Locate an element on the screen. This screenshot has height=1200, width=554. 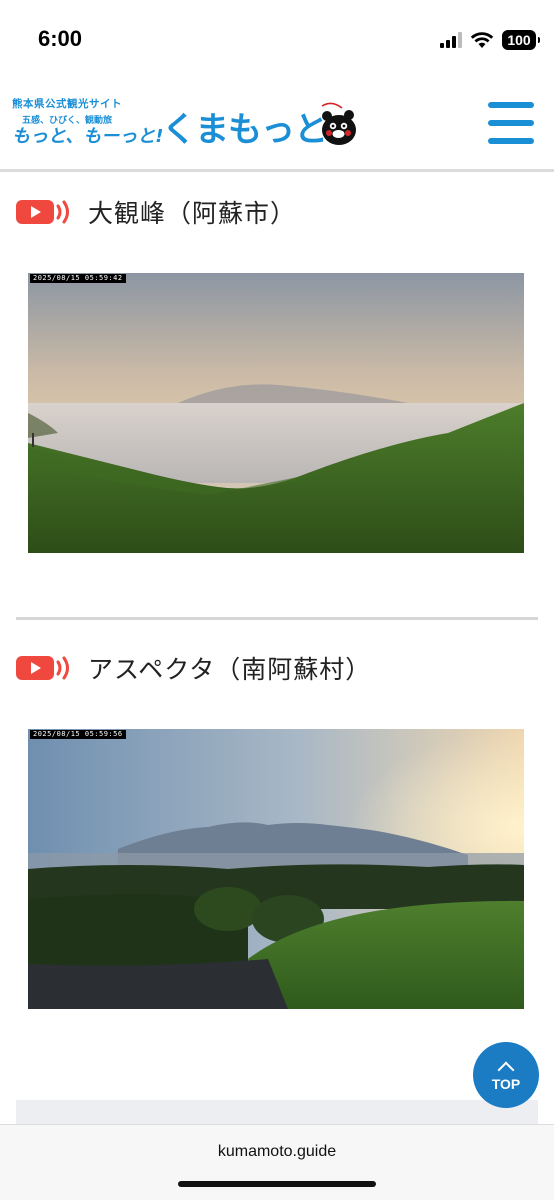
status-bar: 6:00 100 is located at coordinates (277, 40).